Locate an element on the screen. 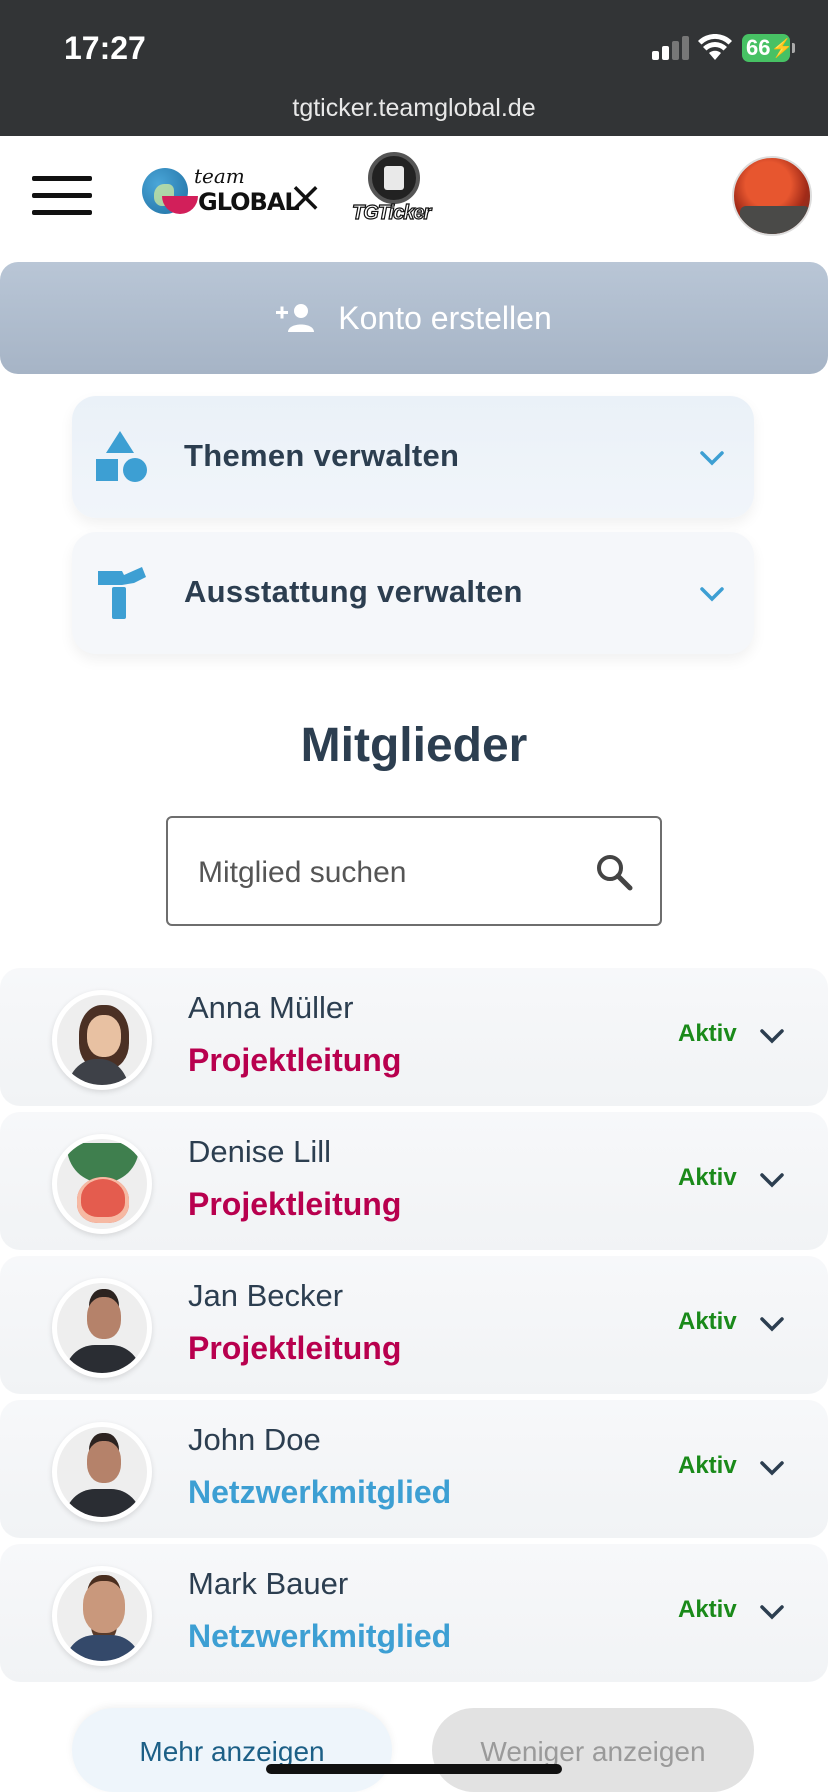 The height and width of the screenshot is (1792, 828). app-header: team GLOBAL × TGTicker is located at coordinates (414, 195).